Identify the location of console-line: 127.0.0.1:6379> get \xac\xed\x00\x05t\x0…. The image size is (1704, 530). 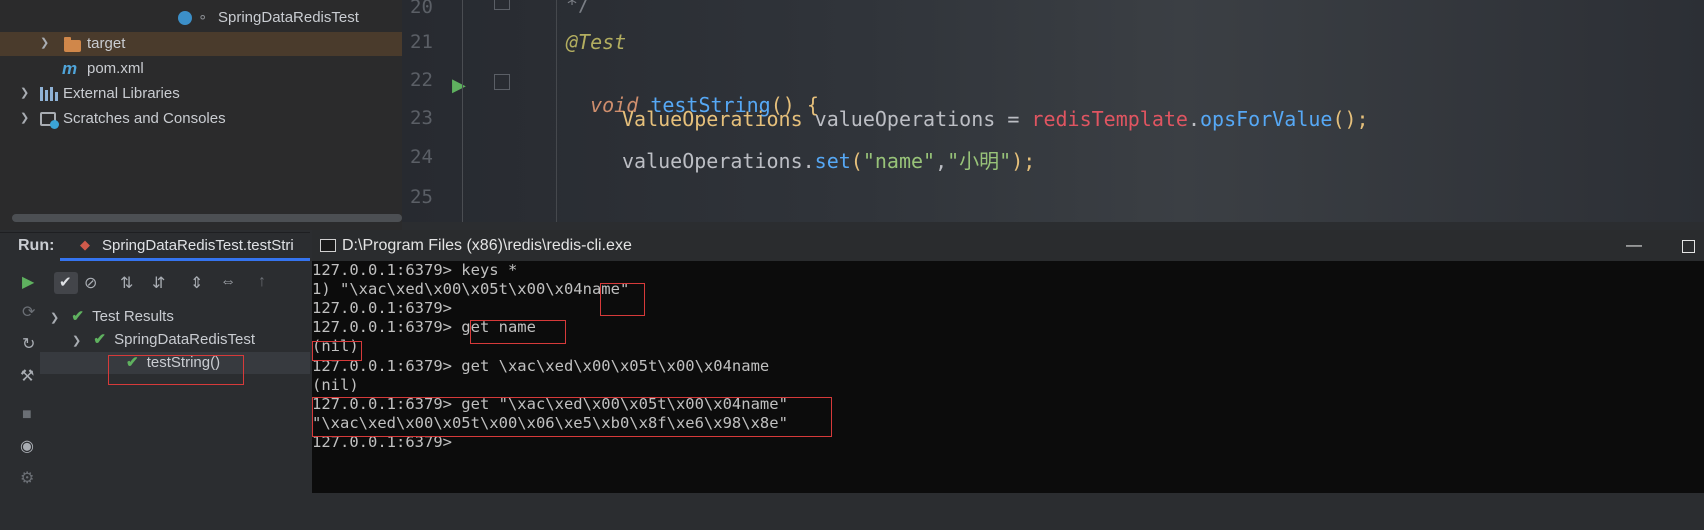
(541, 366).